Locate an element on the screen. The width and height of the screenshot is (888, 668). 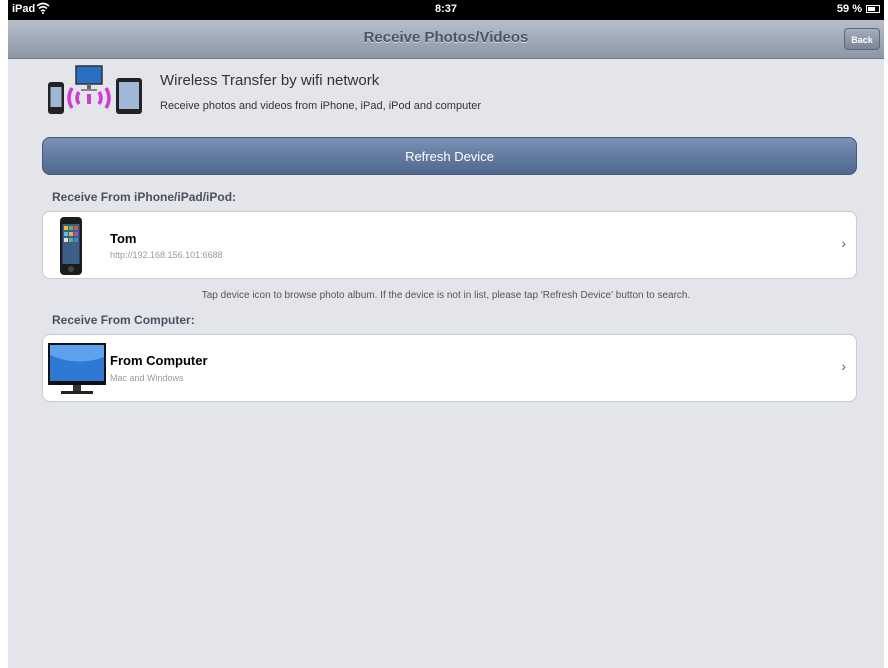
computer-name: From Computer is located at coordinates (159, 360).